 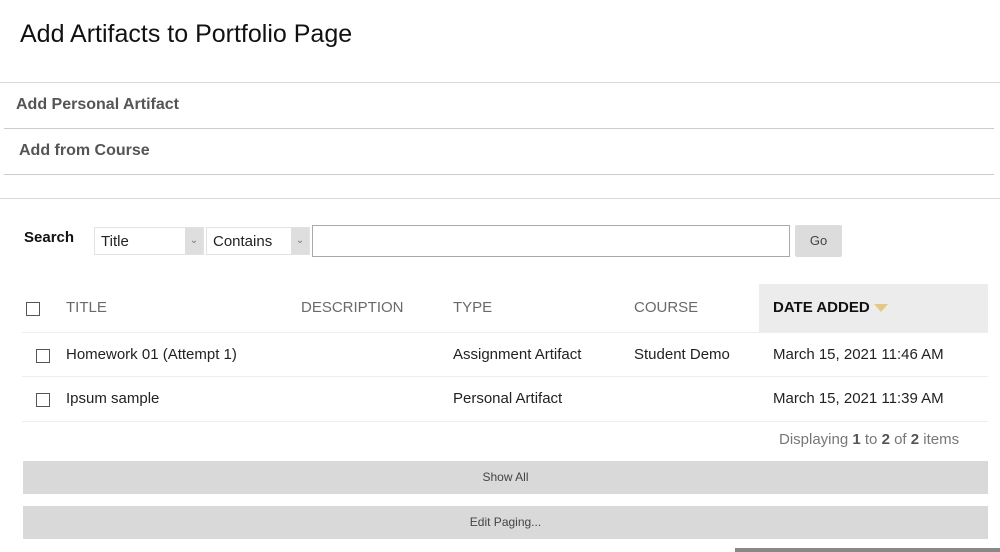 I want to click on paging-prefix: Displaying, so click(x=814, y=439).